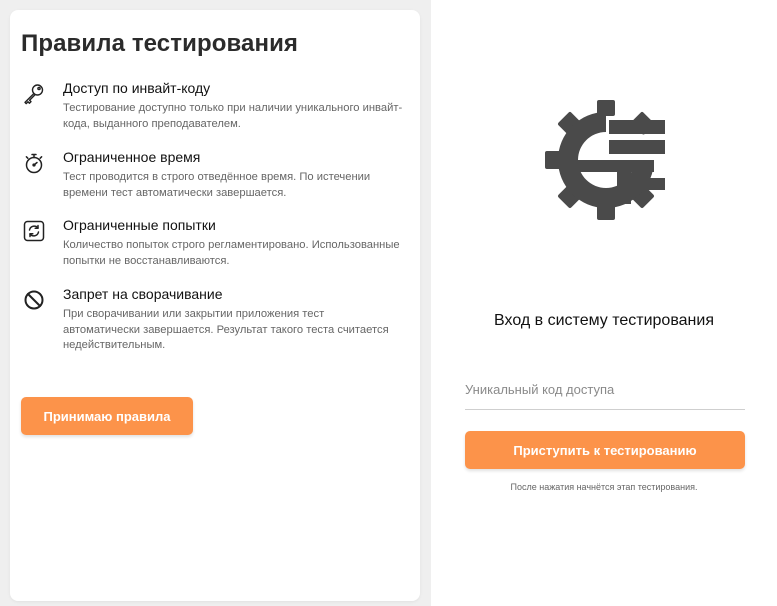 The image size is (777, 606). What do you see at coordinates (605, 390) in the screenshot?
I see `access-code-input` at bounding box center [605, 390].